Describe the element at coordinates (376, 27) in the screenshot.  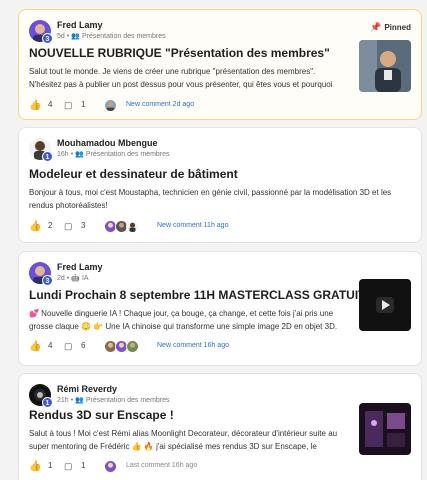
I see `pin-icon: 📌` at that location.